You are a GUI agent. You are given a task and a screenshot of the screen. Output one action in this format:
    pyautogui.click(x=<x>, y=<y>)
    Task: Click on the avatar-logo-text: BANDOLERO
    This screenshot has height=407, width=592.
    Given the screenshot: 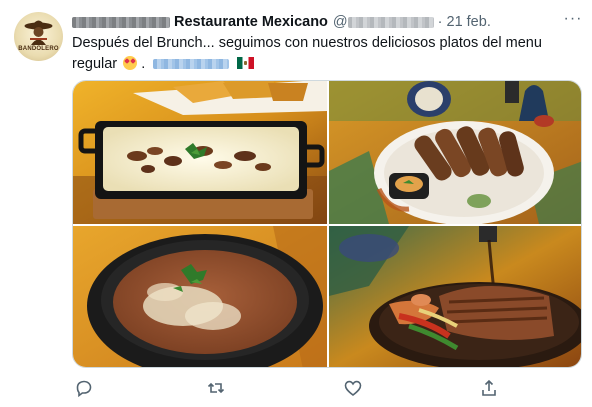 What is the action you would take?
    pyautogui.click(x=38, y=49)
    